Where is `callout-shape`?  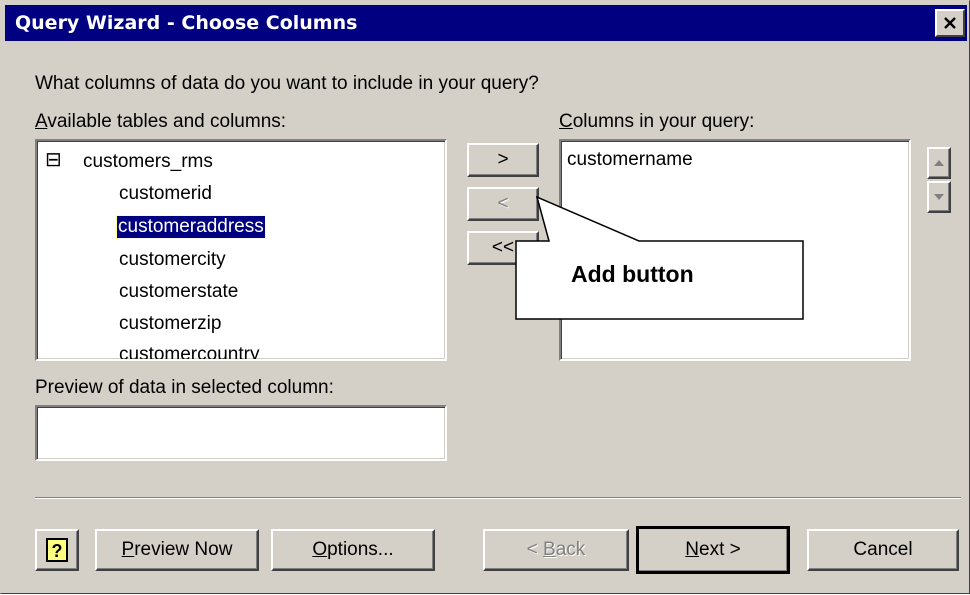 callout-shape is located at coordinates (659, 257).